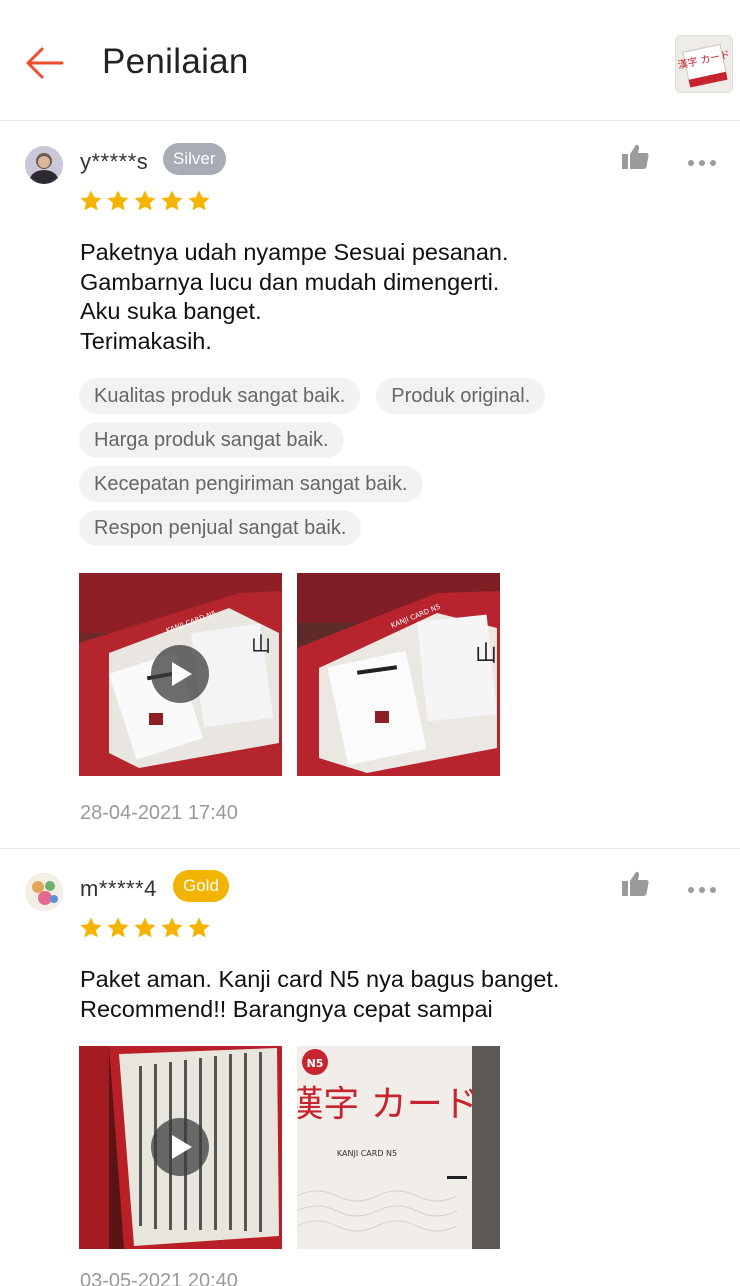  Describe the element at coordinates (118, 888) in the screenshot. I see `reviewer-username: m*****4` at that location.